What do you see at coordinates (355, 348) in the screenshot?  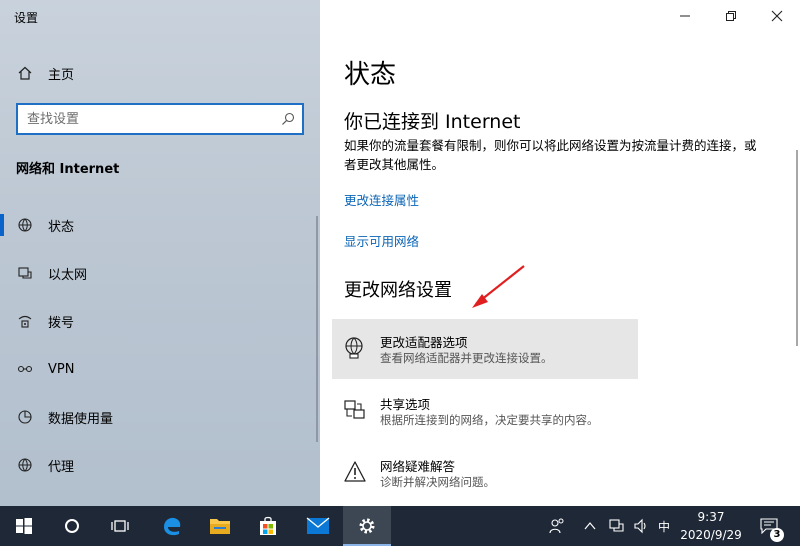 I see `adapter-globe-icon` at bounding box center [355, 348].